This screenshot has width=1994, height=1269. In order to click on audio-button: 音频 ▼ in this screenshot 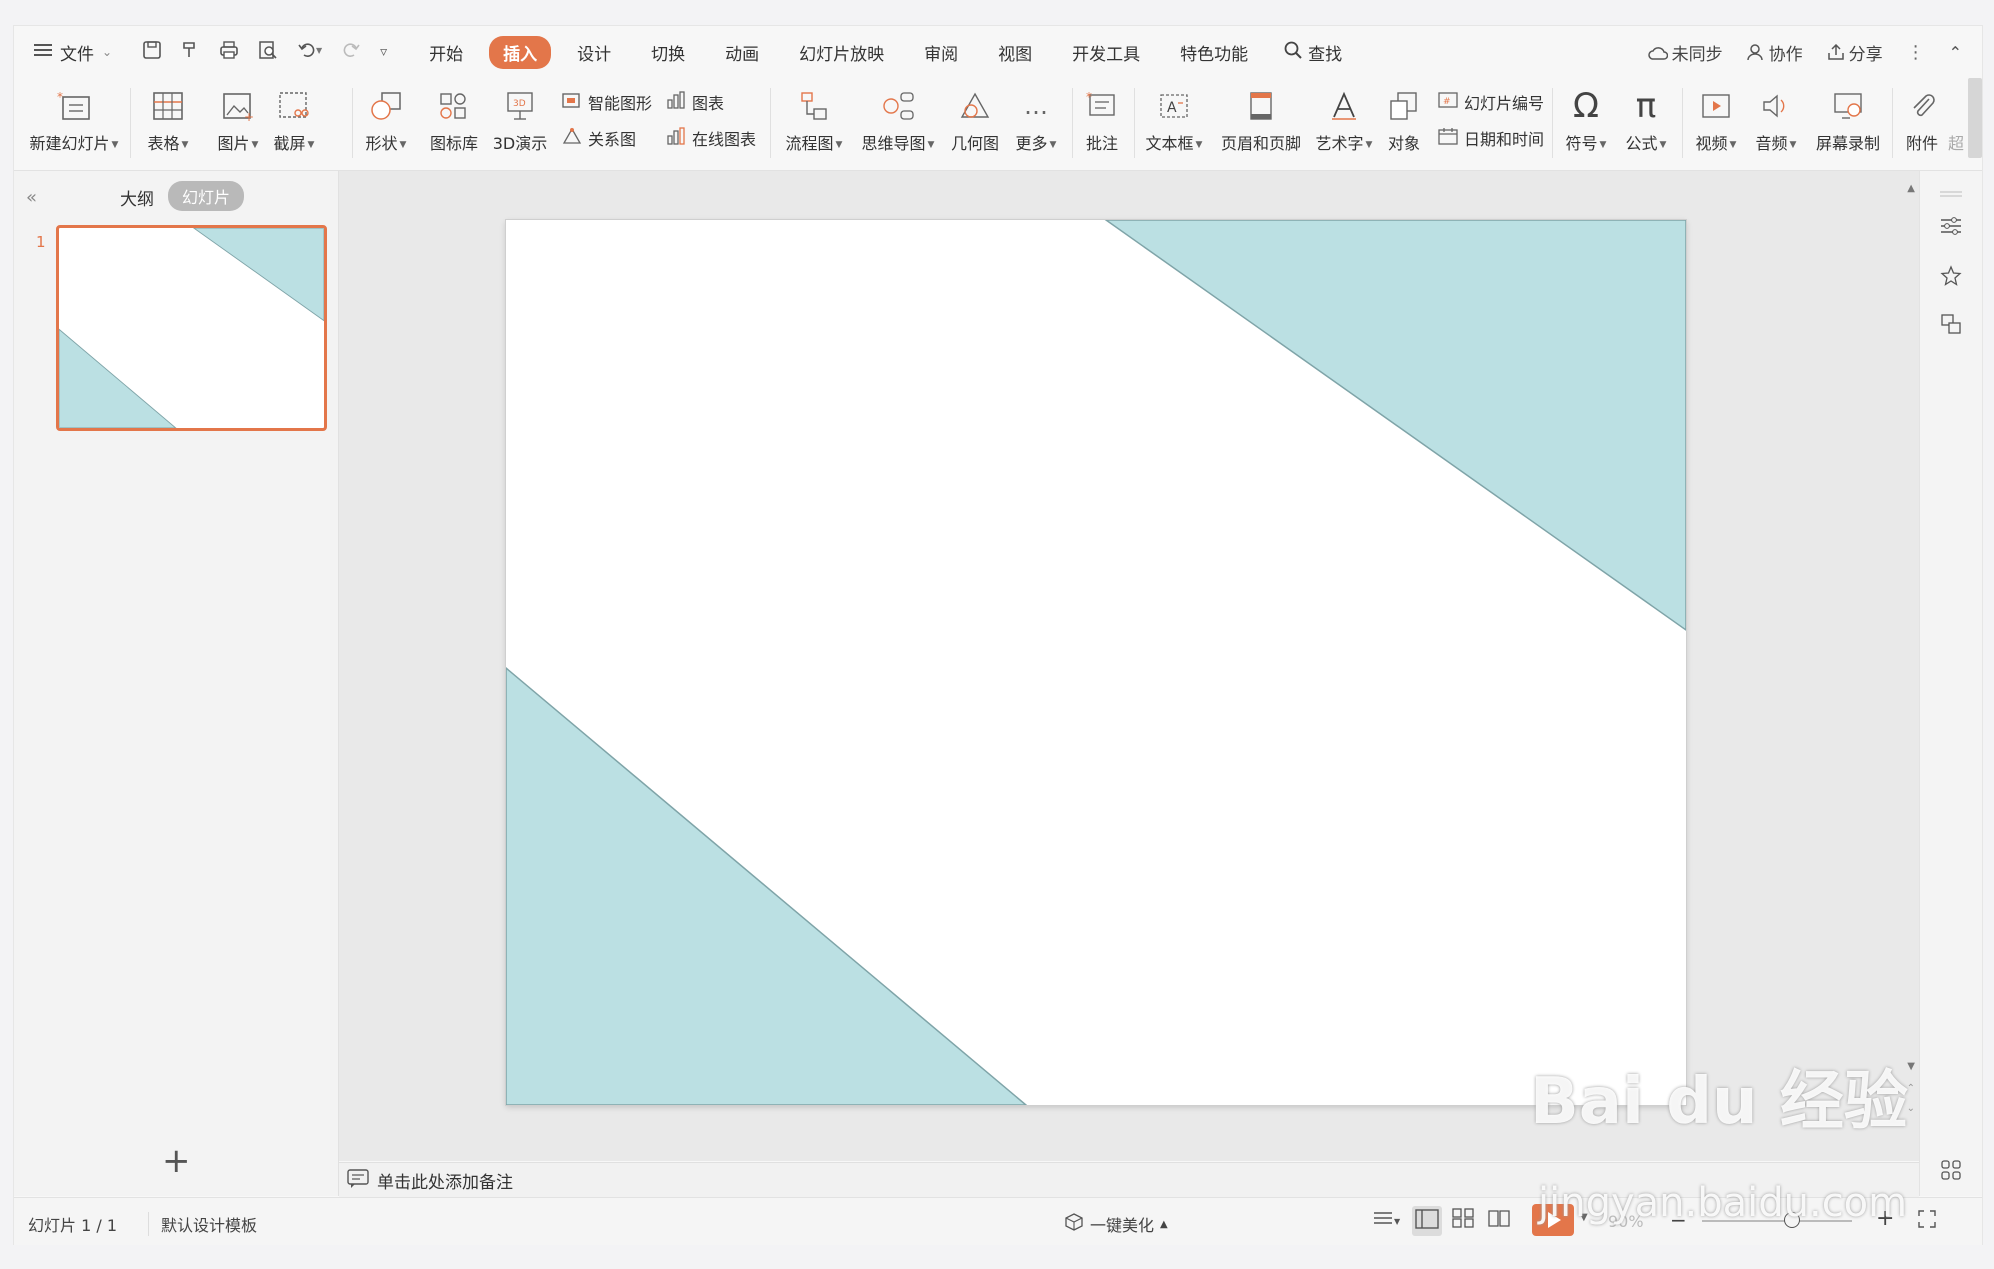, I will do `click(1776, 116)`.